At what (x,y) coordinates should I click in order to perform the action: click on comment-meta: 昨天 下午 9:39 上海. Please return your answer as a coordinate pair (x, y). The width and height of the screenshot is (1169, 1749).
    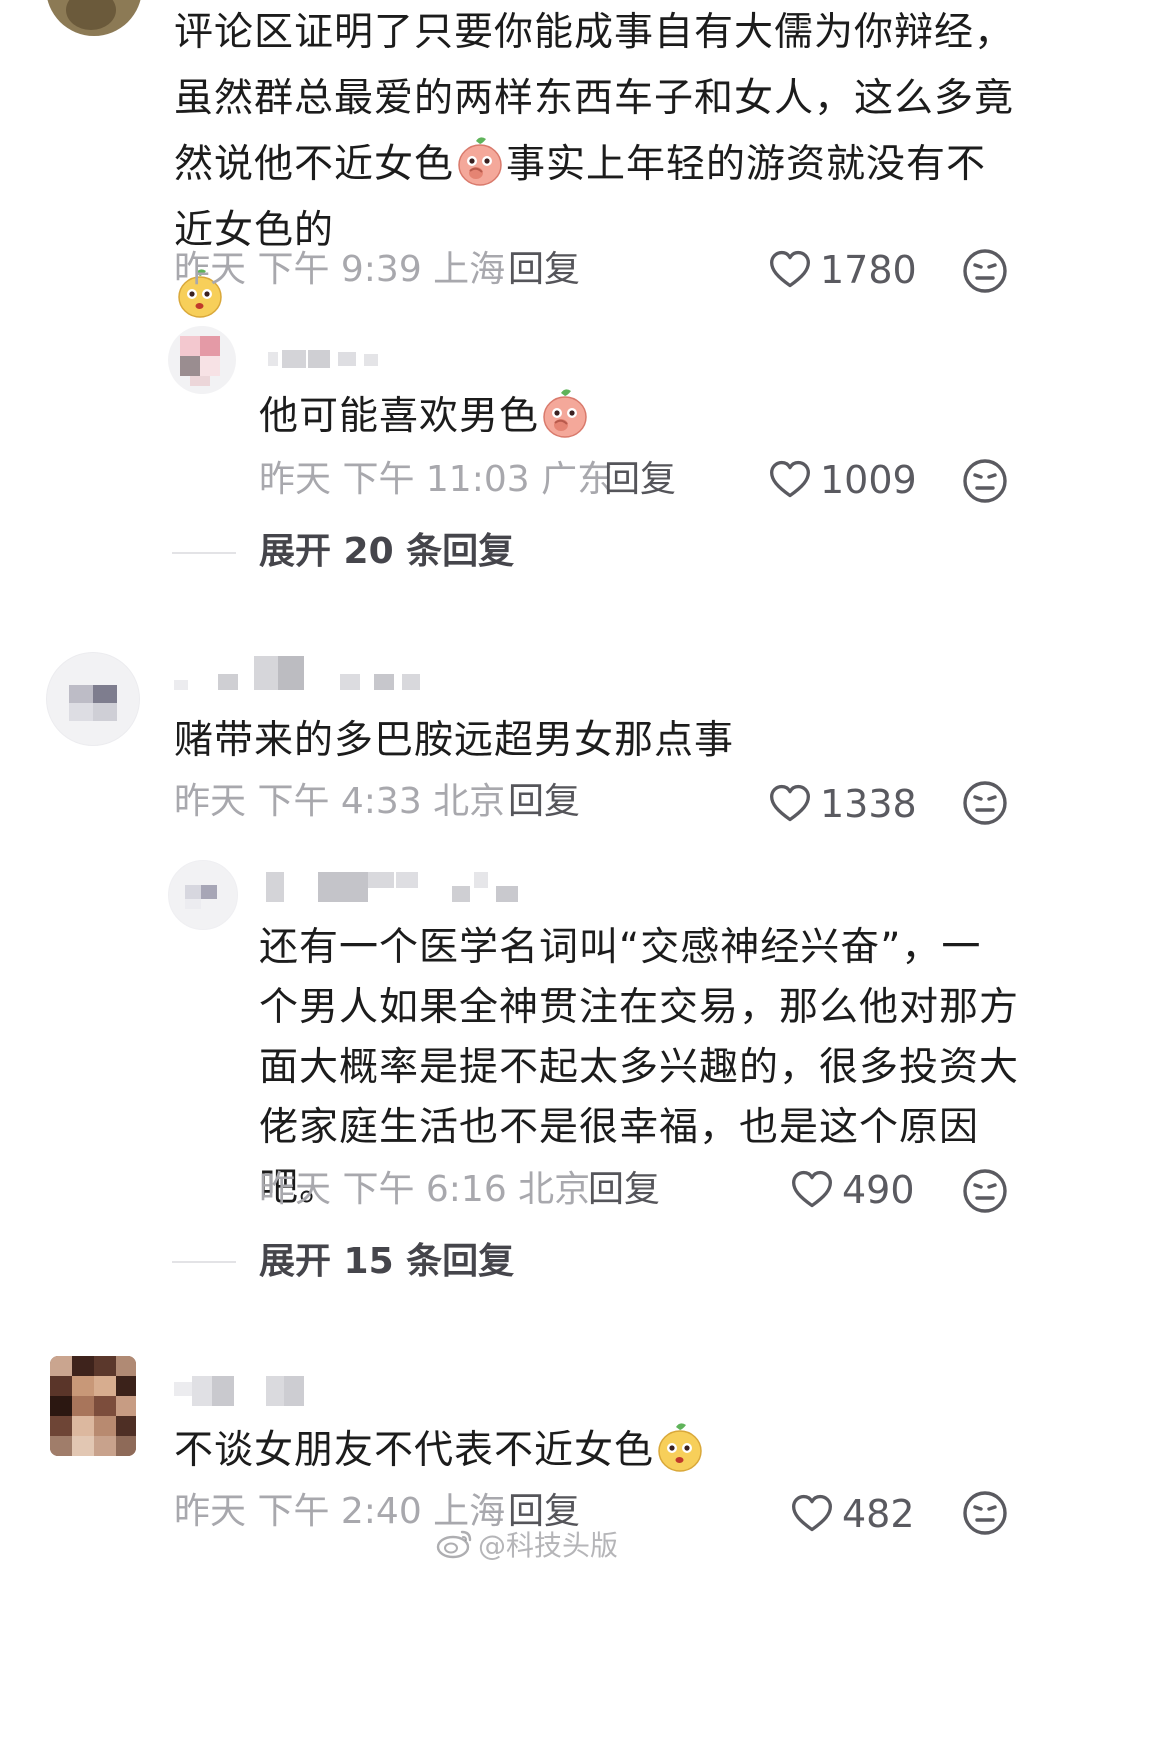
    Looking at the image, I should click on (340, 269).